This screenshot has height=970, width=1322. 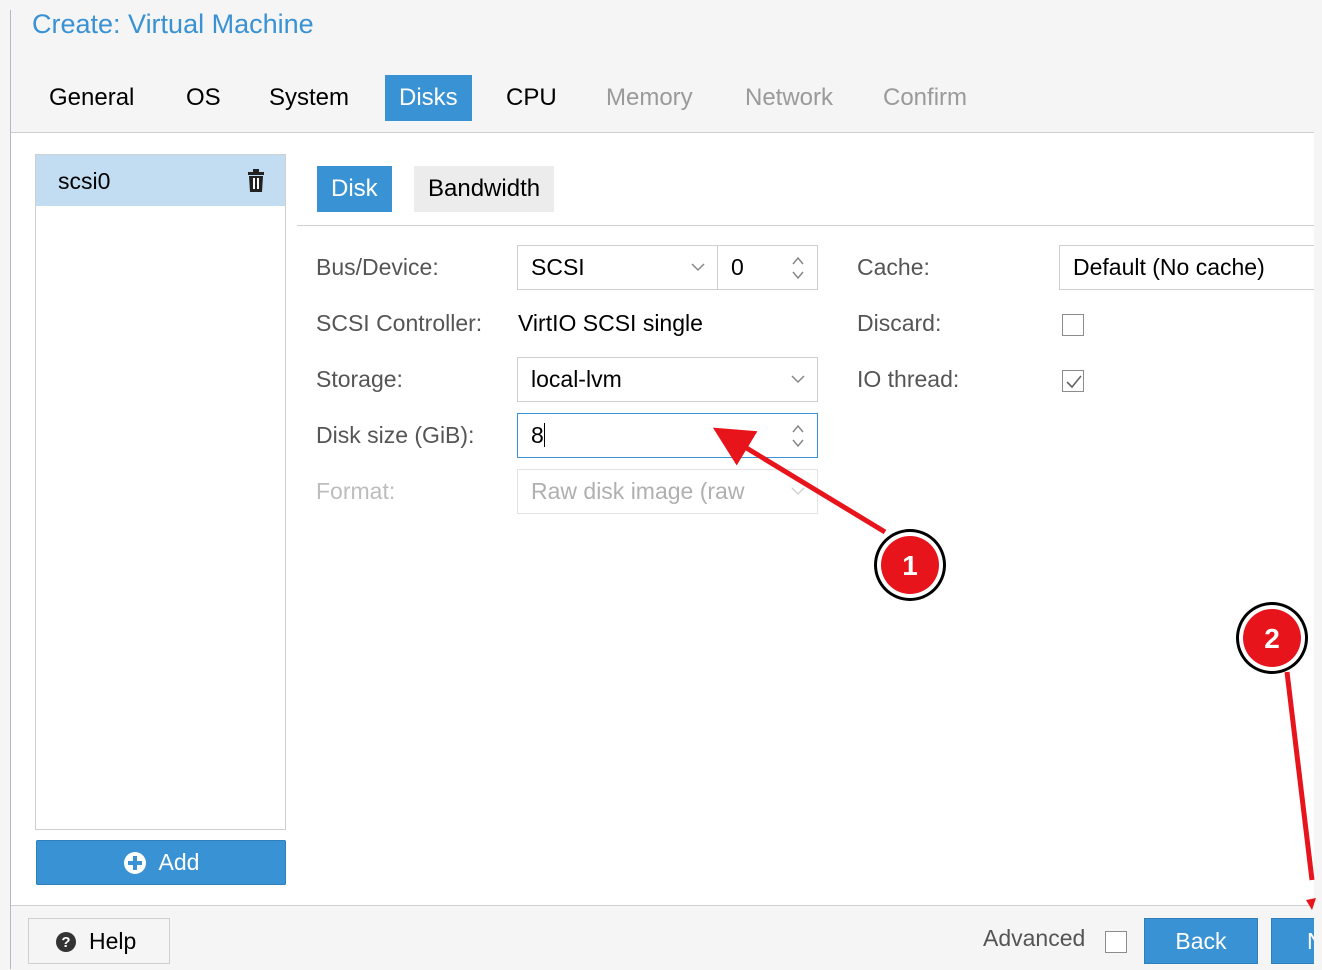 I want to click on io-thread-label: IO thread:, so click(x=908, y=379).